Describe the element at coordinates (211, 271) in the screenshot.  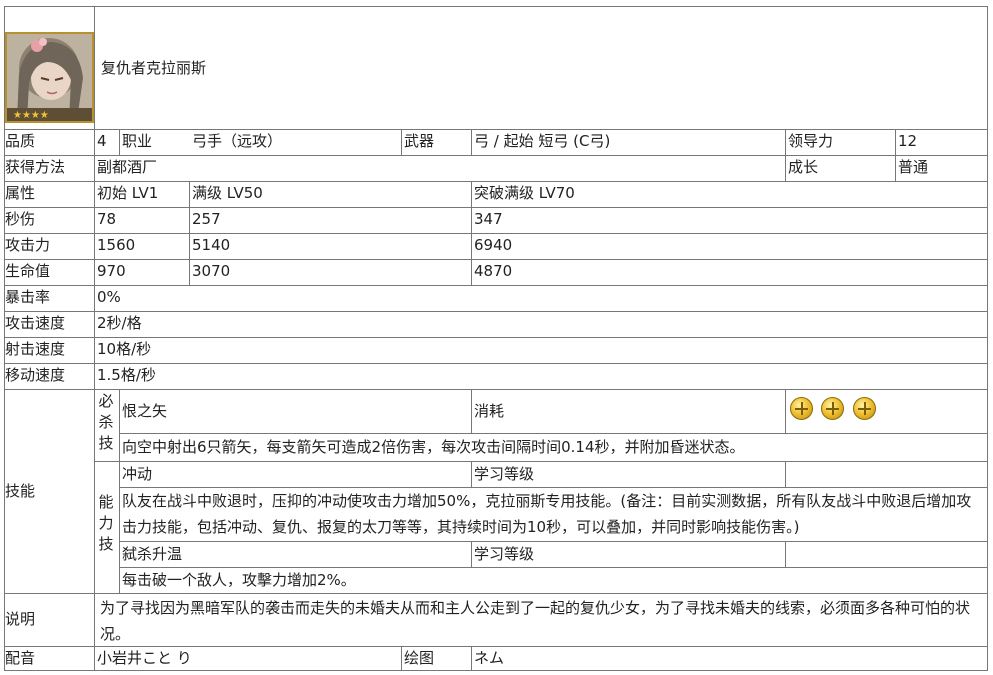
I see `hp-max: 3070` at that location.